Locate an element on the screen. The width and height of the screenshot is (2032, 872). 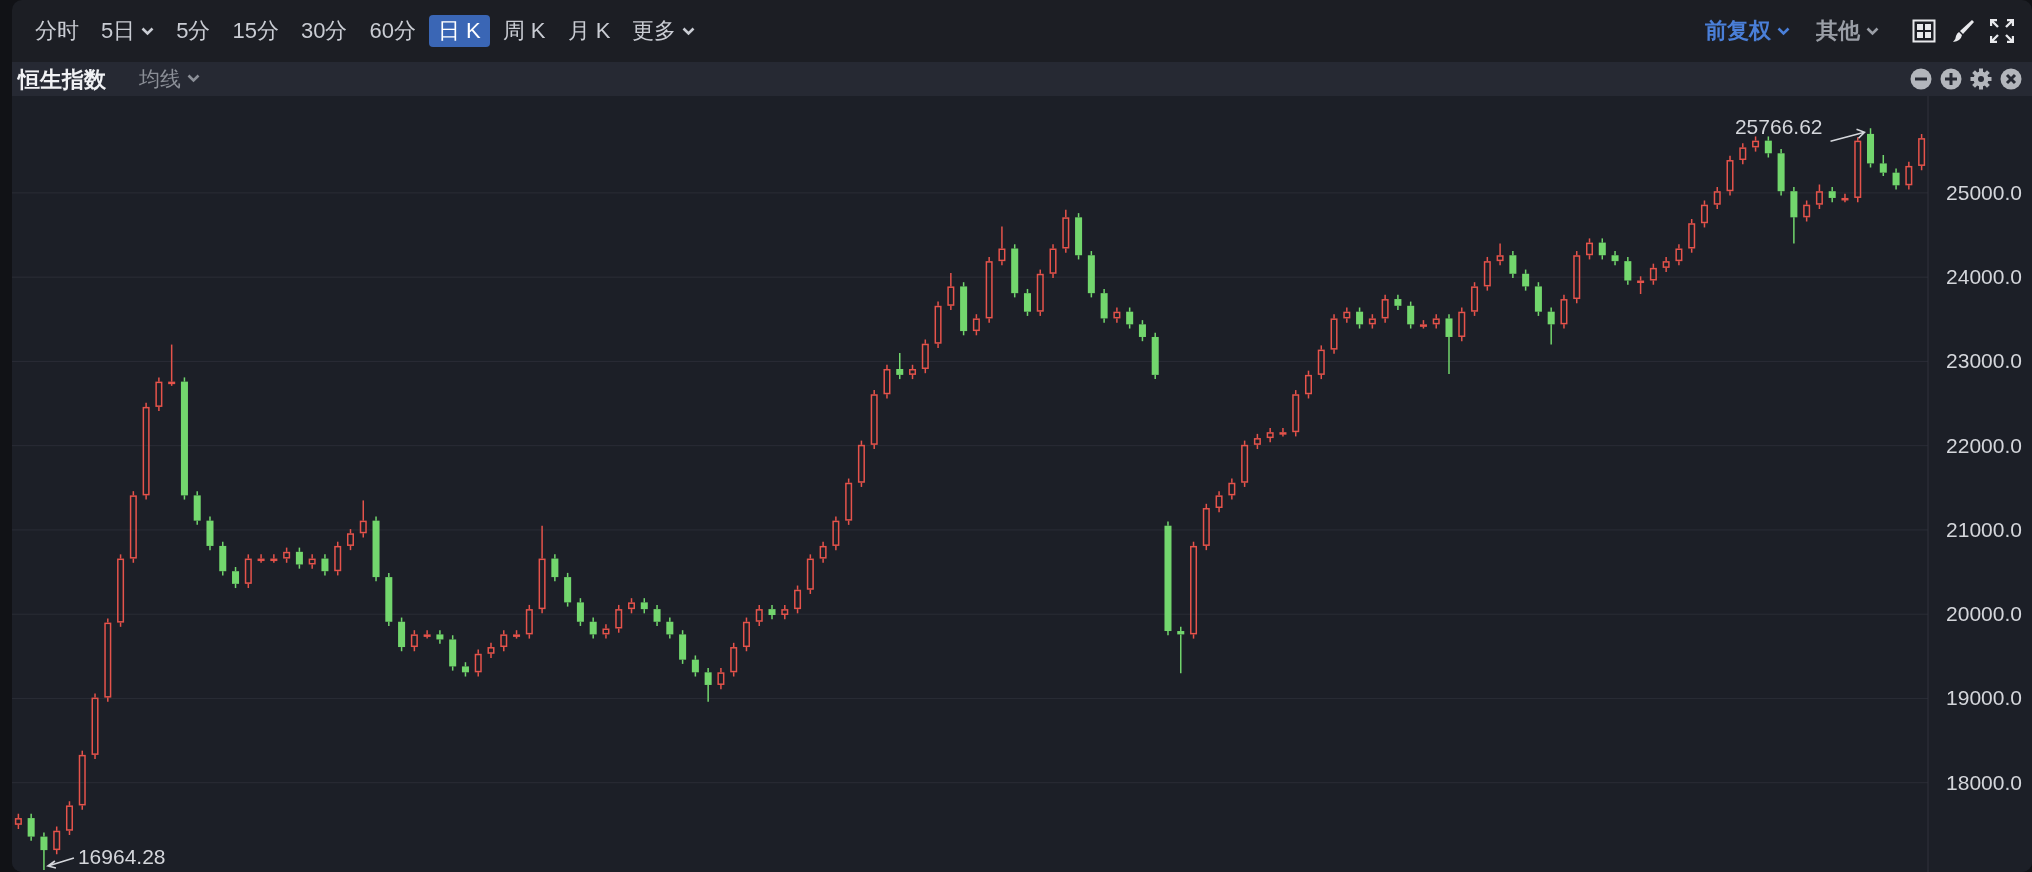
period-tab: 5分 is located at coordinates (193, 31).